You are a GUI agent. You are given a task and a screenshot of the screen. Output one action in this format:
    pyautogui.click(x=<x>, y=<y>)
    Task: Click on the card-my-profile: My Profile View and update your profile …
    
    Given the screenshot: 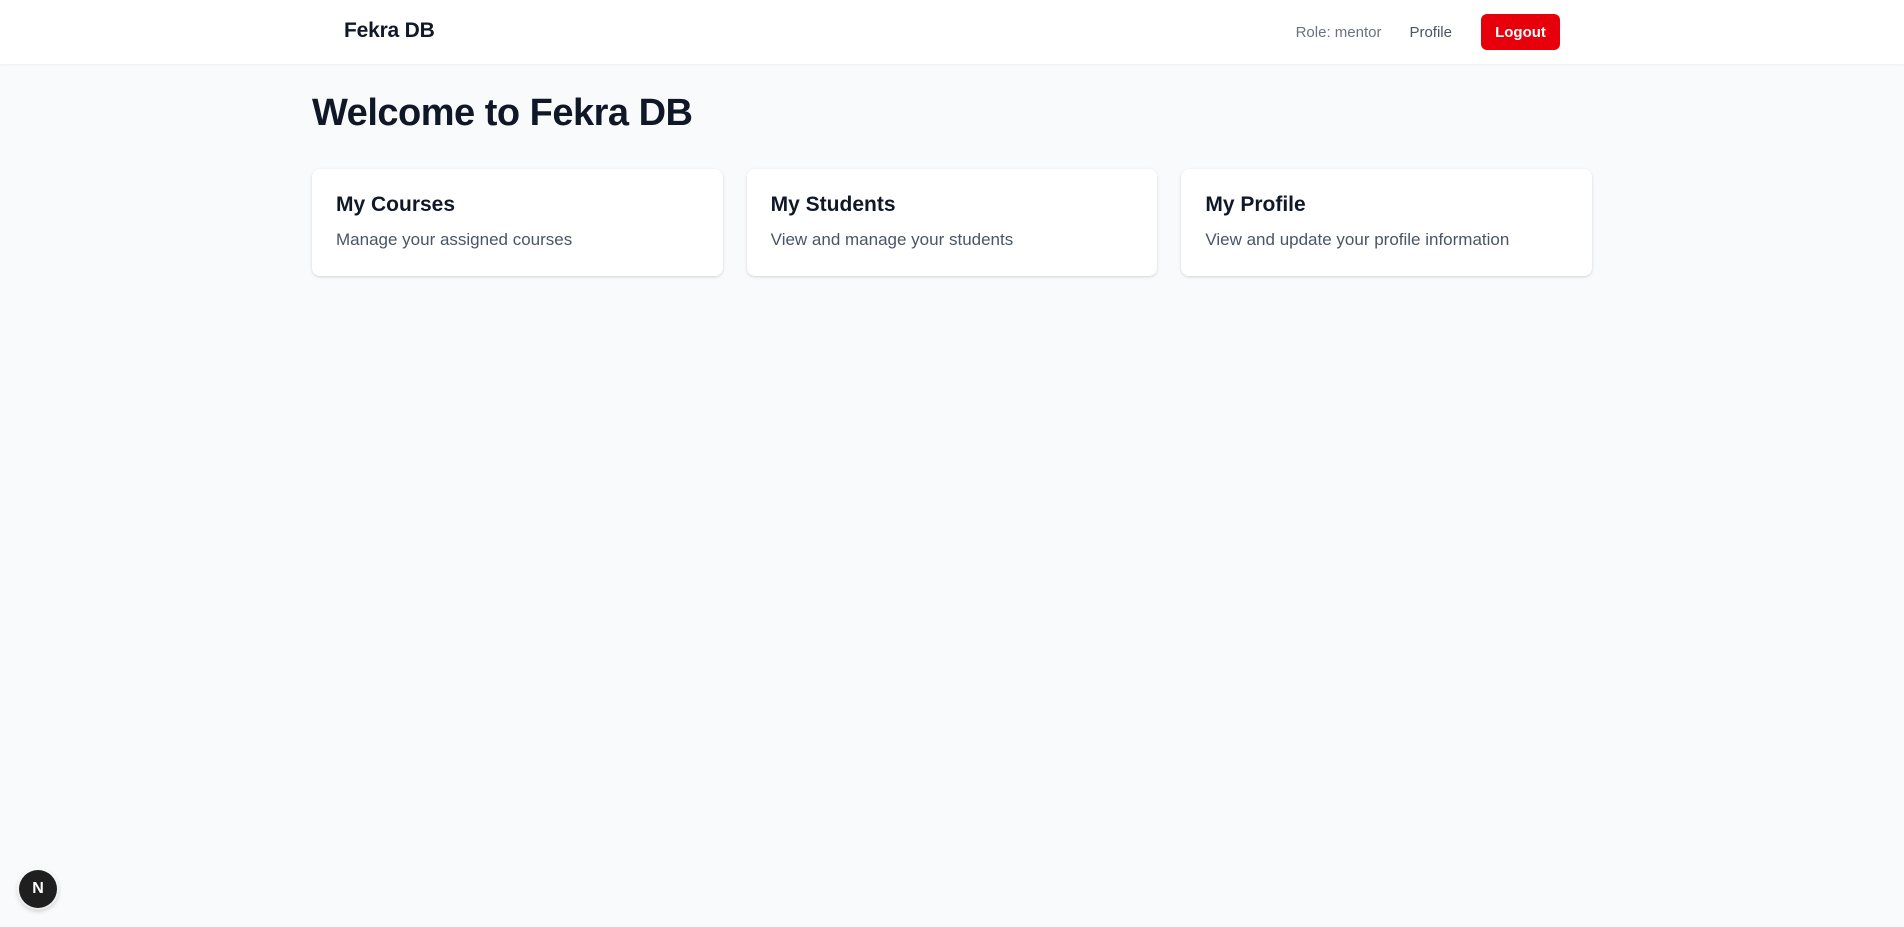 What is the action you would take?
    pyautogui.click(x=1387, y=222)
    